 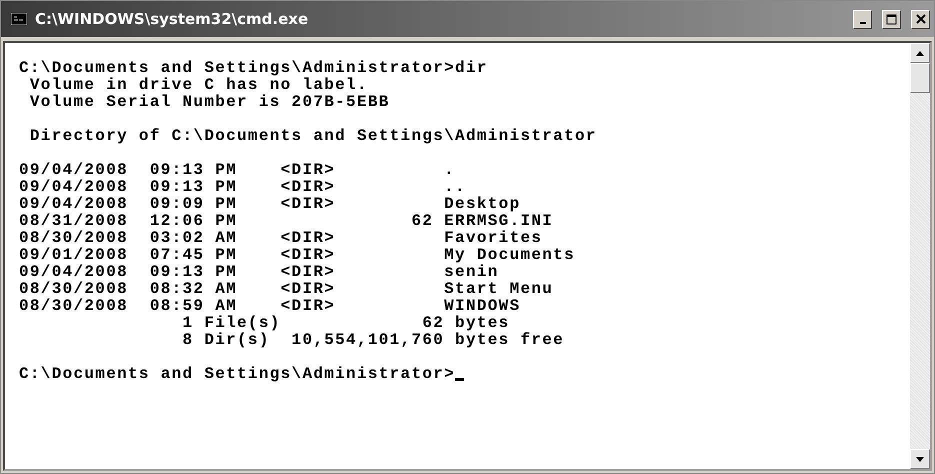 I want to click on console-line: 08/31/2008 12:06 PM 62 ERRMSG.INI, so click(x=286, y=221).